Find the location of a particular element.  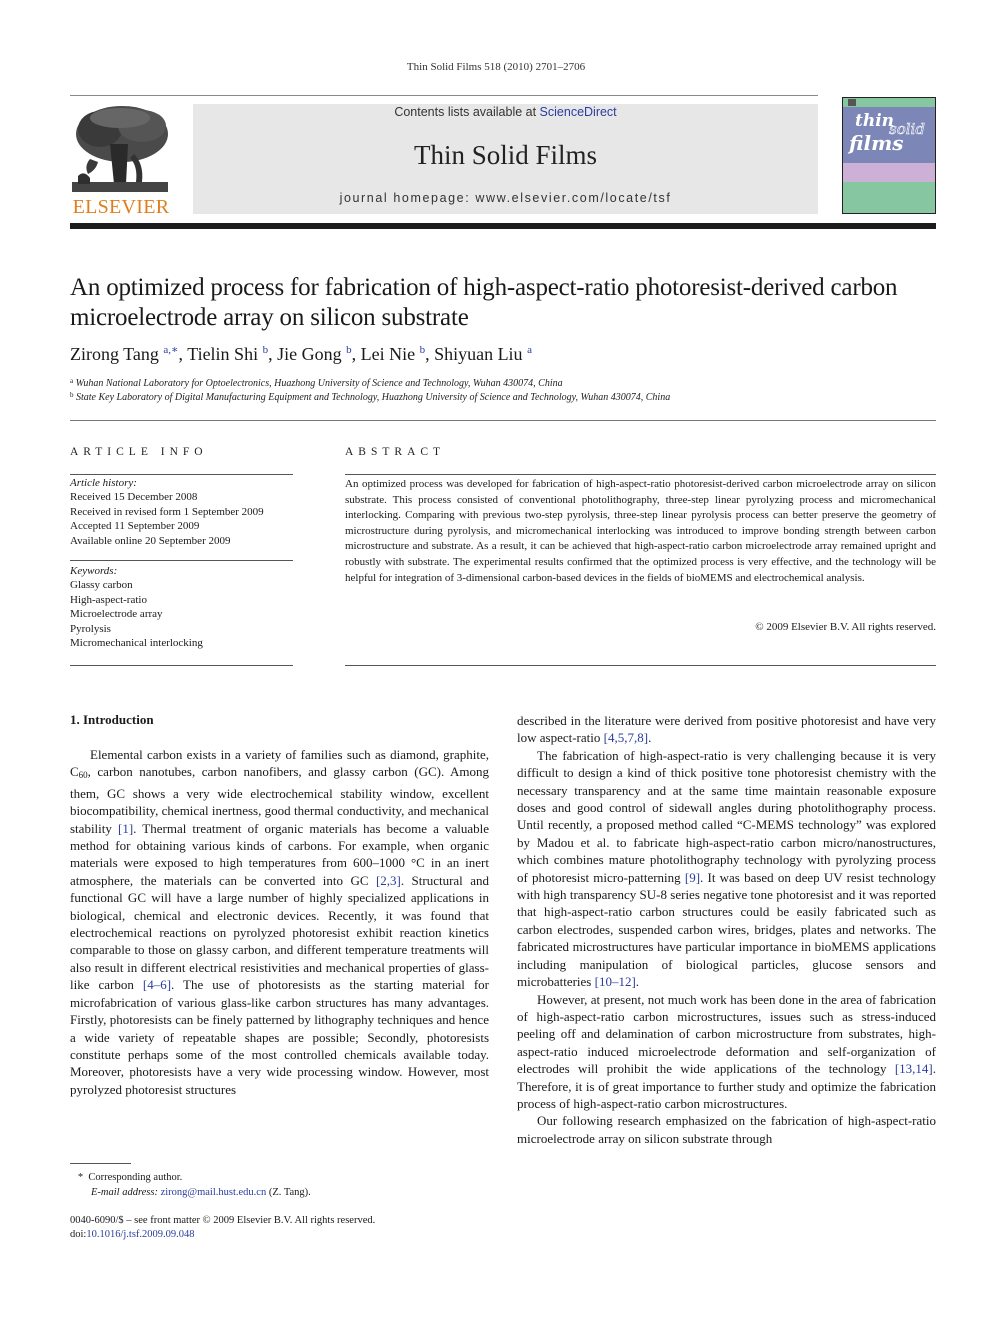

keyword: Pyrolysis is located at coordinates (90, 628).